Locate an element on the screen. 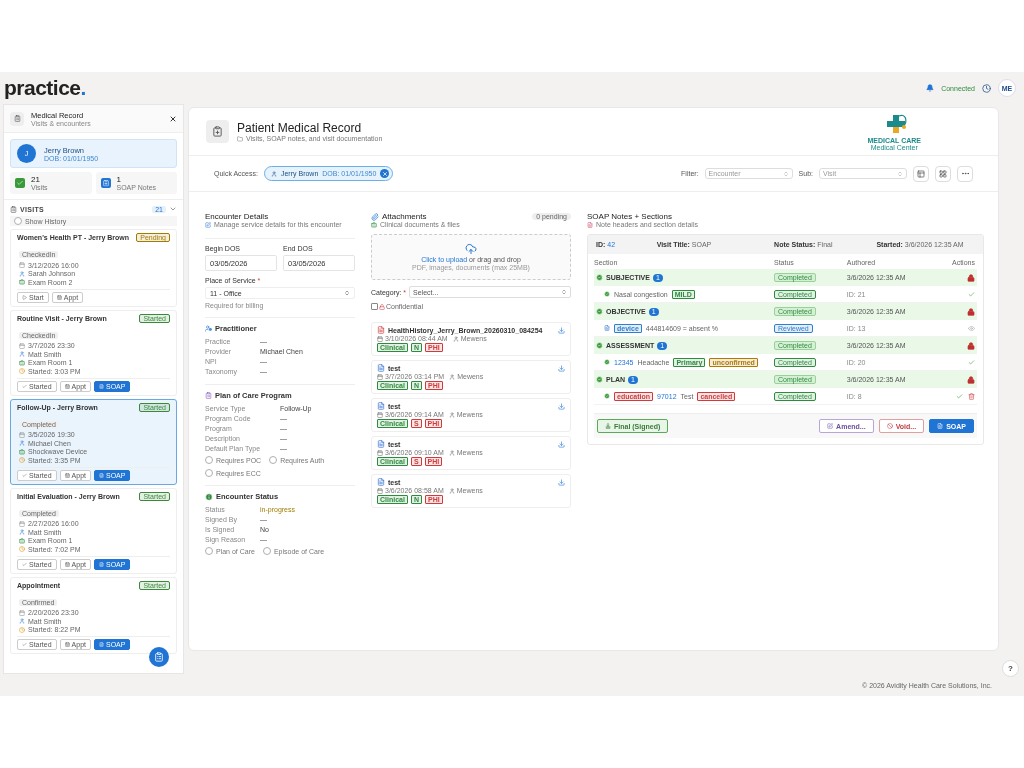 Image resolution: width=1024 pixels, height=768 pixels. more-icon is located at coordinates (965, 173).